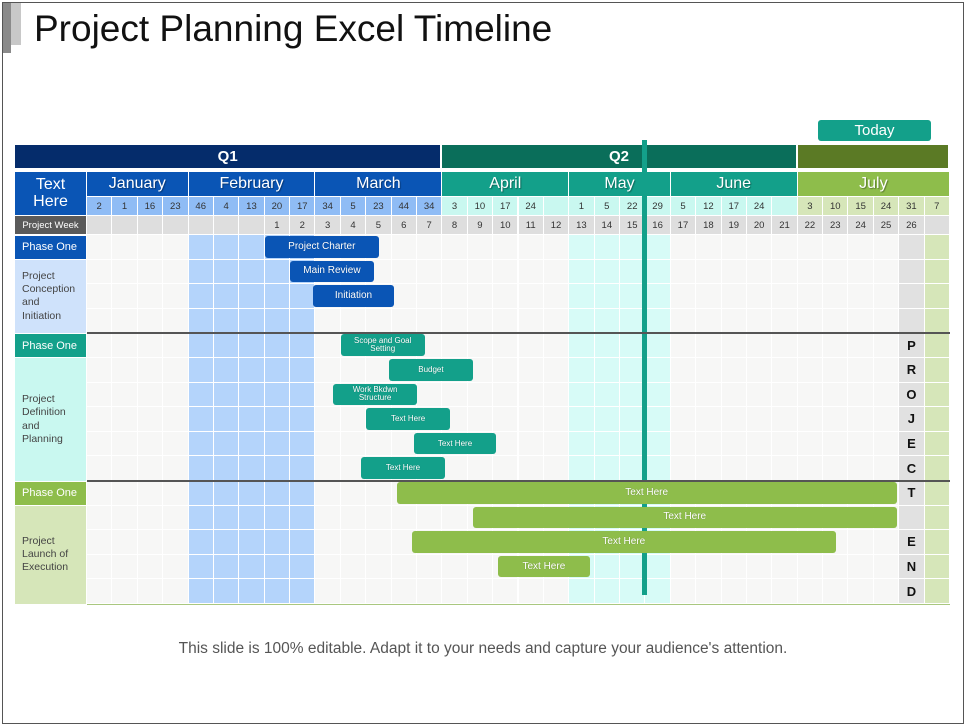 The image size is (966, 726). Describe the element at coordinates (50, 345) in the screenshot. I see `phase-tag: Phase One` at that location.